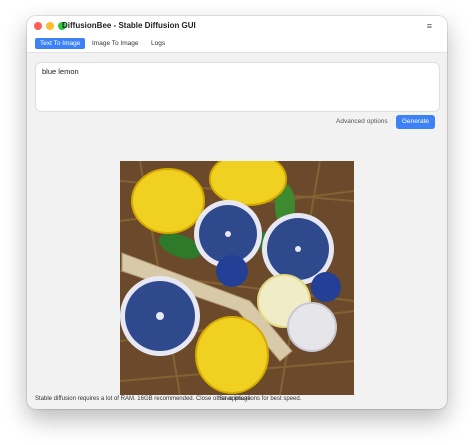  I want to click on tab-image-to-image: Image To Image, so click(115, 43).